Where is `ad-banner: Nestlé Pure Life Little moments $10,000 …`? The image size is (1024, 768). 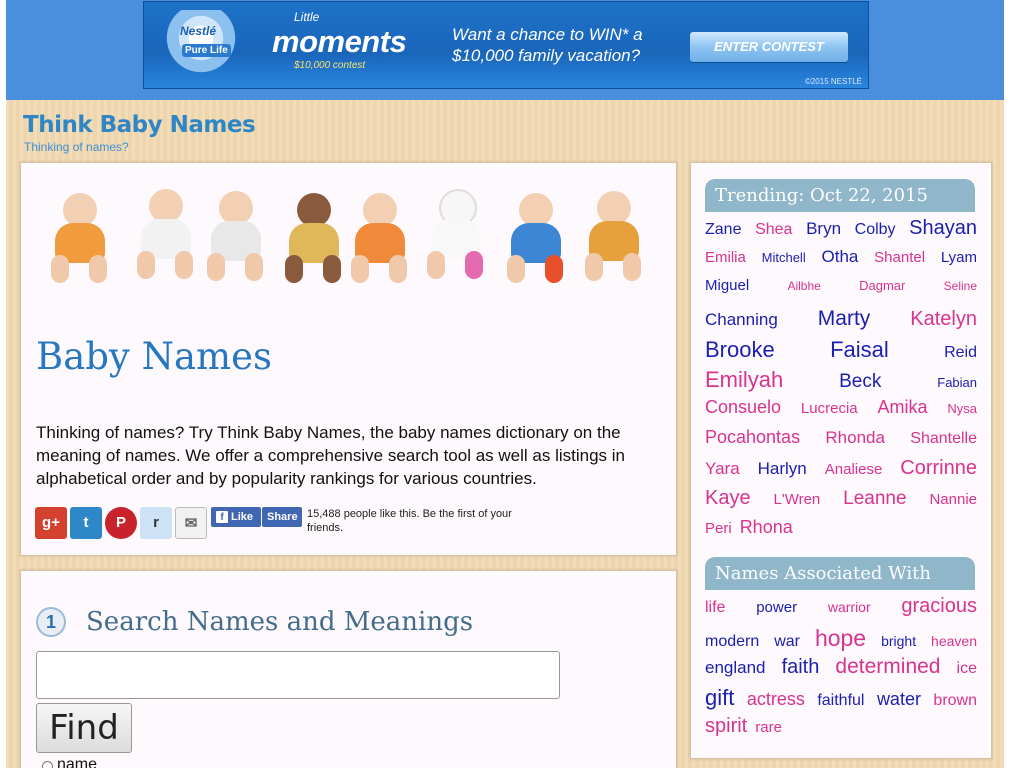 ad-banner: Nestlé Pure Life Little moments $10,000 … is located at coordinates (506, 45).